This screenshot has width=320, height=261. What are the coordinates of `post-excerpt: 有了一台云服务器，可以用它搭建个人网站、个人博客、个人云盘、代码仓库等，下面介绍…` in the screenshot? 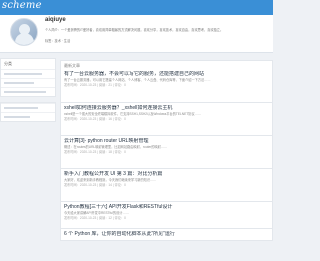 It's located at (137, 80).